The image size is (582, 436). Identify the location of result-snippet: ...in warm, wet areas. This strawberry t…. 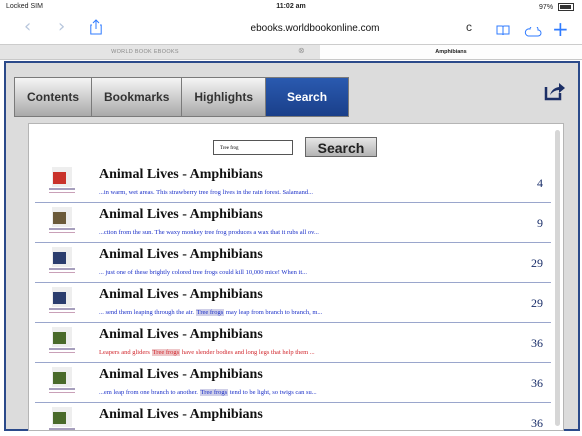
(206, 192).